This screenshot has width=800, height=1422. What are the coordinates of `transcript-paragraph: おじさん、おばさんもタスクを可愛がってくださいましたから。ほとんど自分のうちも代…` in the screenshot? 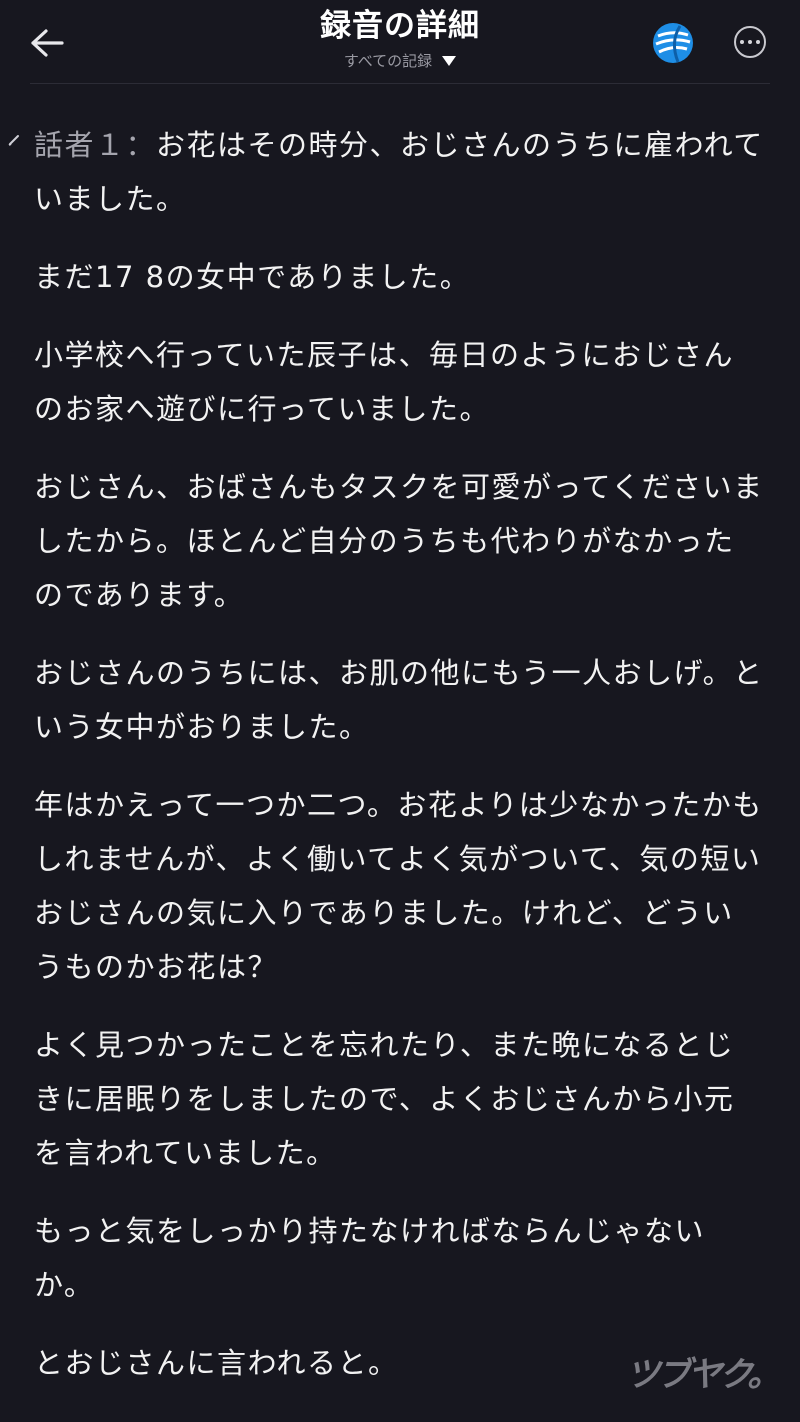 It's located at (399, 541).